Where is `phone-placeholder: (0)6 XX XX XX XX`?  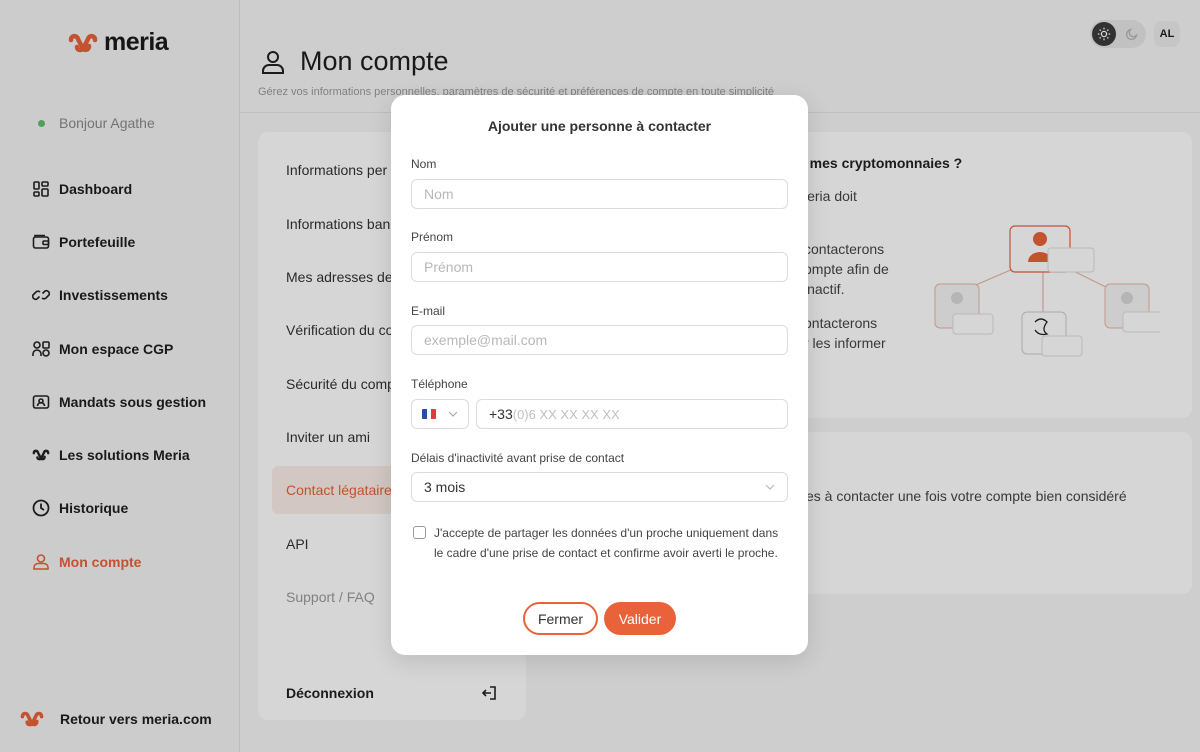
phone-placeholder: (0)6 XX XX XX XX is located at coordinates (566, 414).